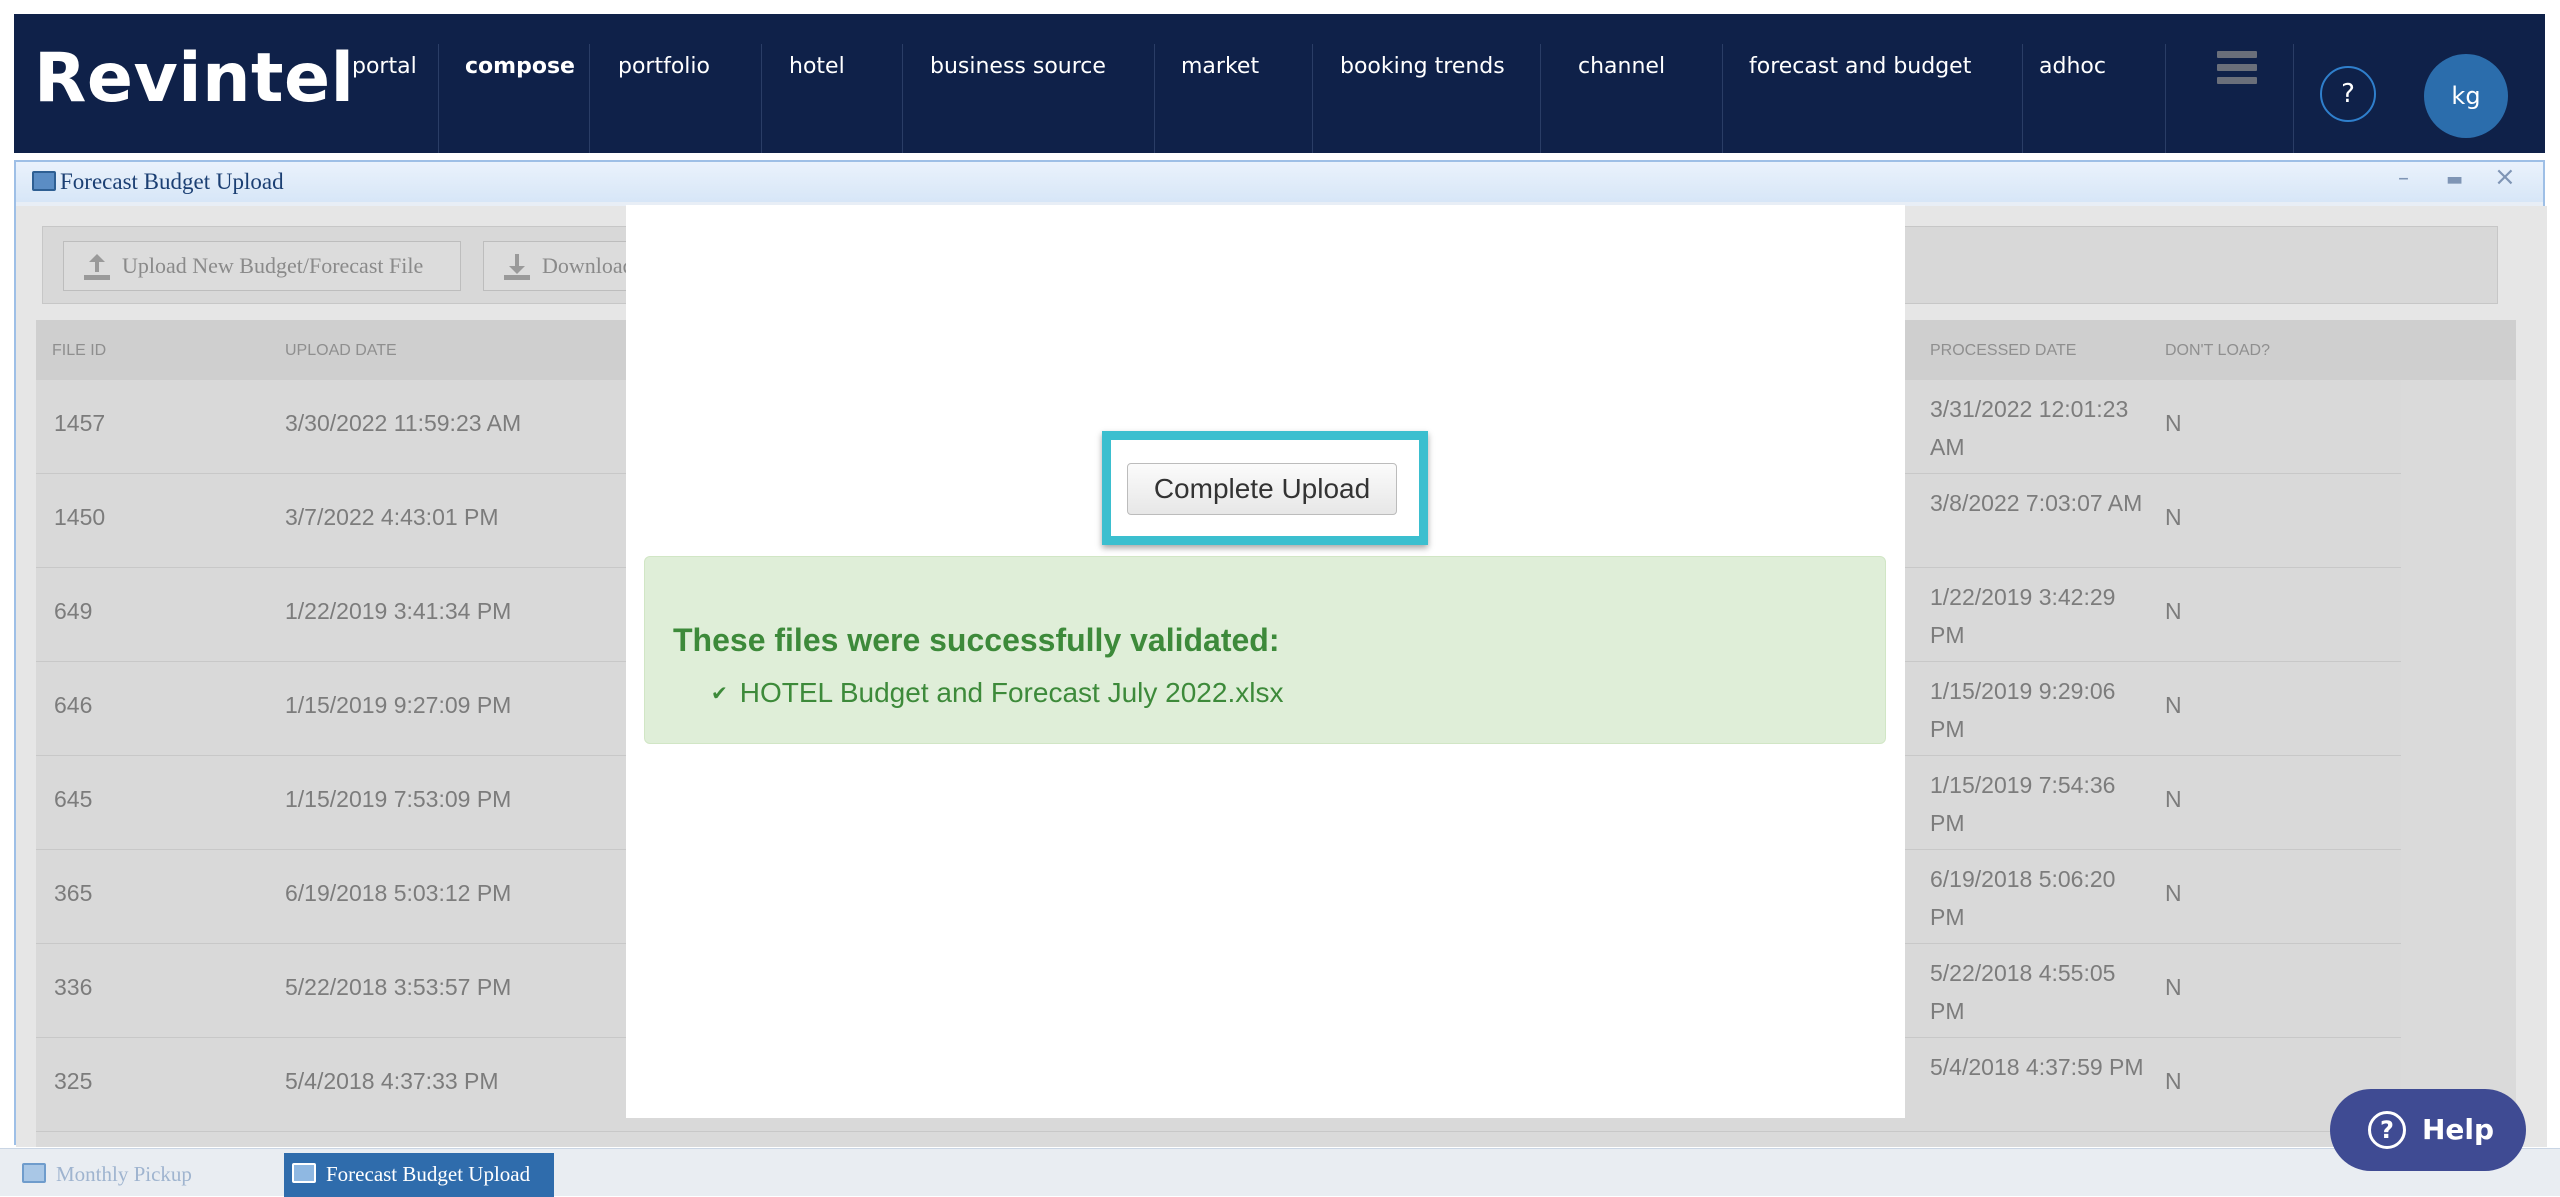 This screenshot has height=1197, width=2560. Describe the element at coordinates (1860, 66) in the screenshot. I see `nav-forecast-and-budget: forecast and budget` at that location.